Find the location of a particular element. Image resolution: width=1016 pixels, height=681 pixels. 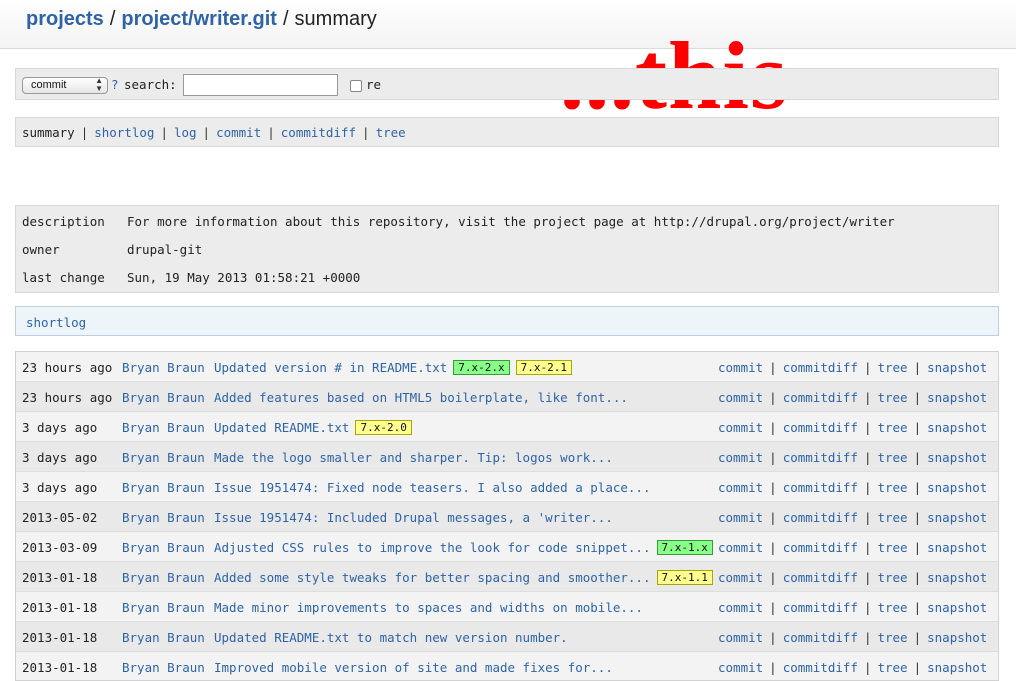

nav-item-tree: tree is located at coordinates (391, 132).